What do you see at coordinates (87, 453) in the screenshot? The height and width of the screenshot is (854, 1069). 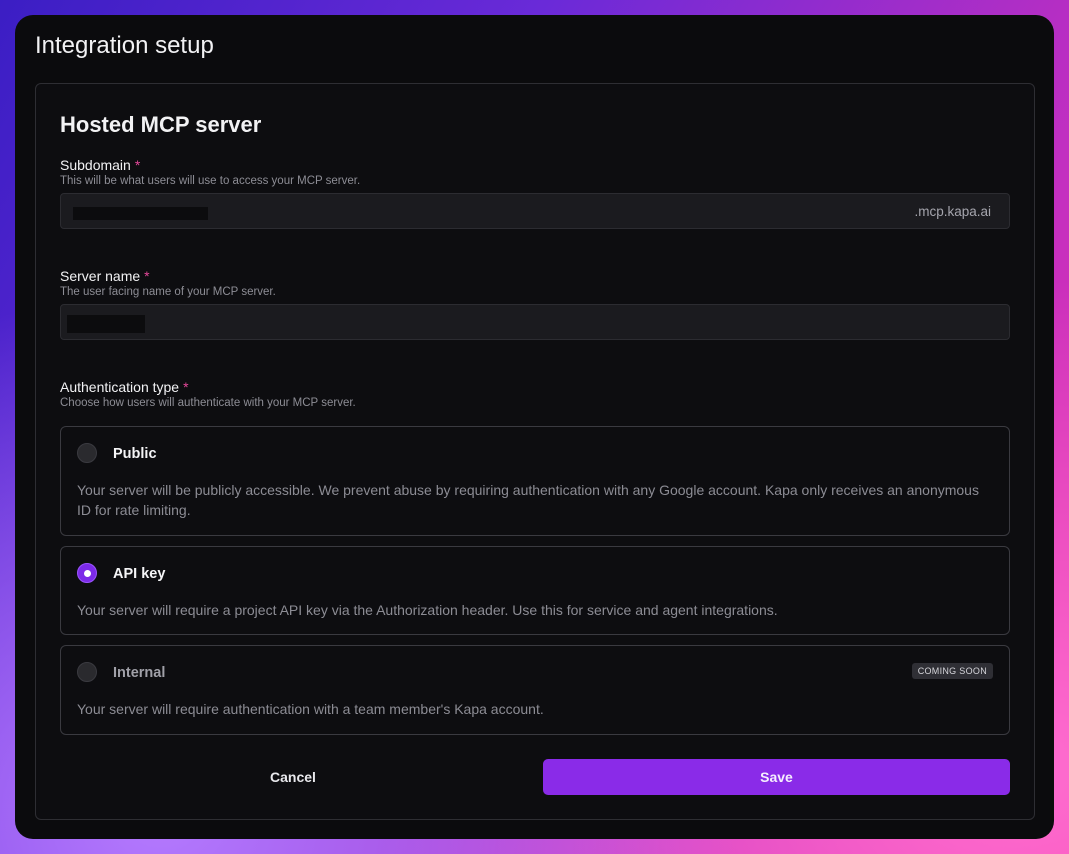 I see `radio-unchecked-icon` at bounding box center [87, 453].